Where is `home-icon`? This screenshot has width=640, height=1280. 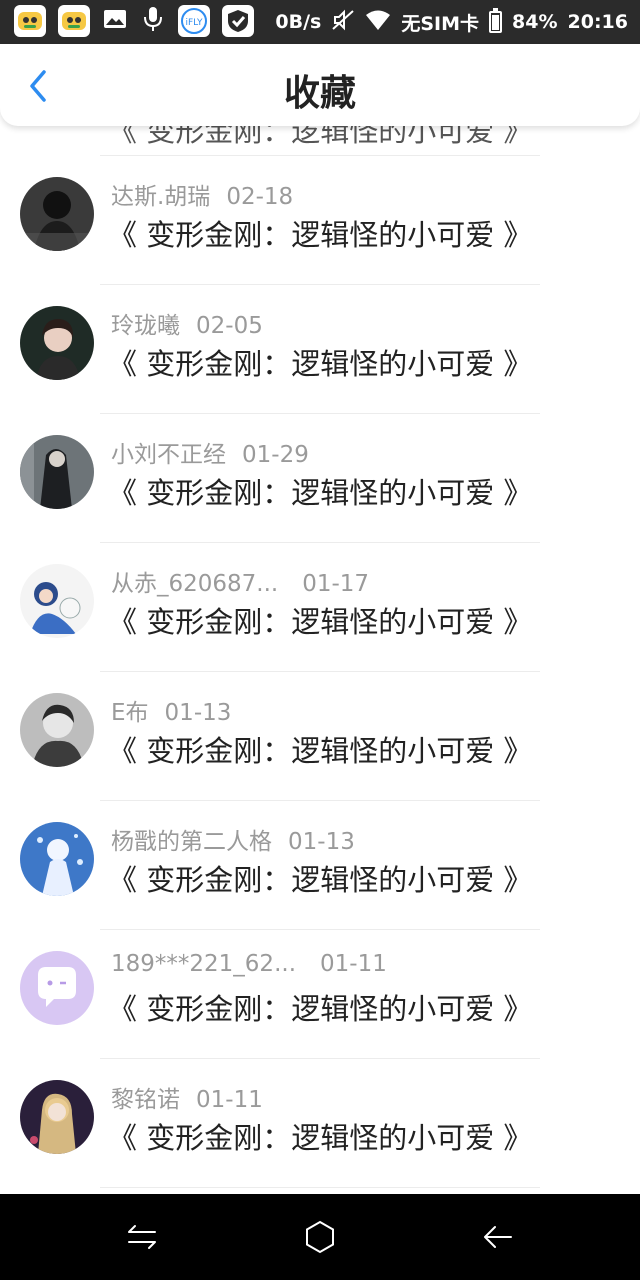
home-icon is located at coordinates (320, 1237).